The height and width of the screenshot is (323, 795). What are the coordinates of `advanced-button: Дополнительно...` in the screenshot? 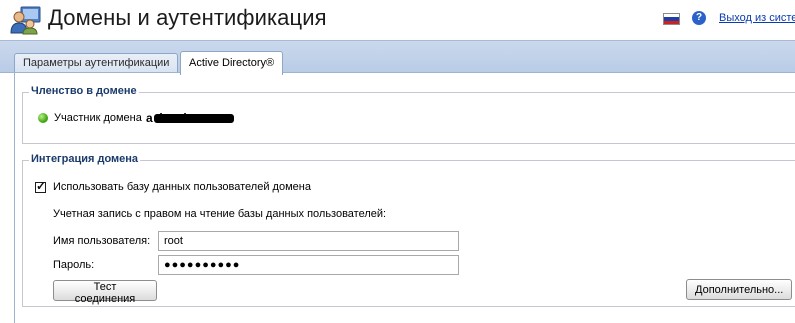 It's located at (739, 289).